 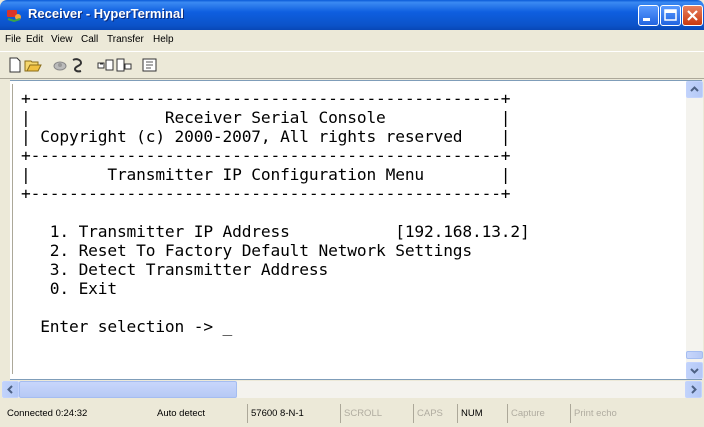 I want to click on close-button, so click(x=692, y=15).